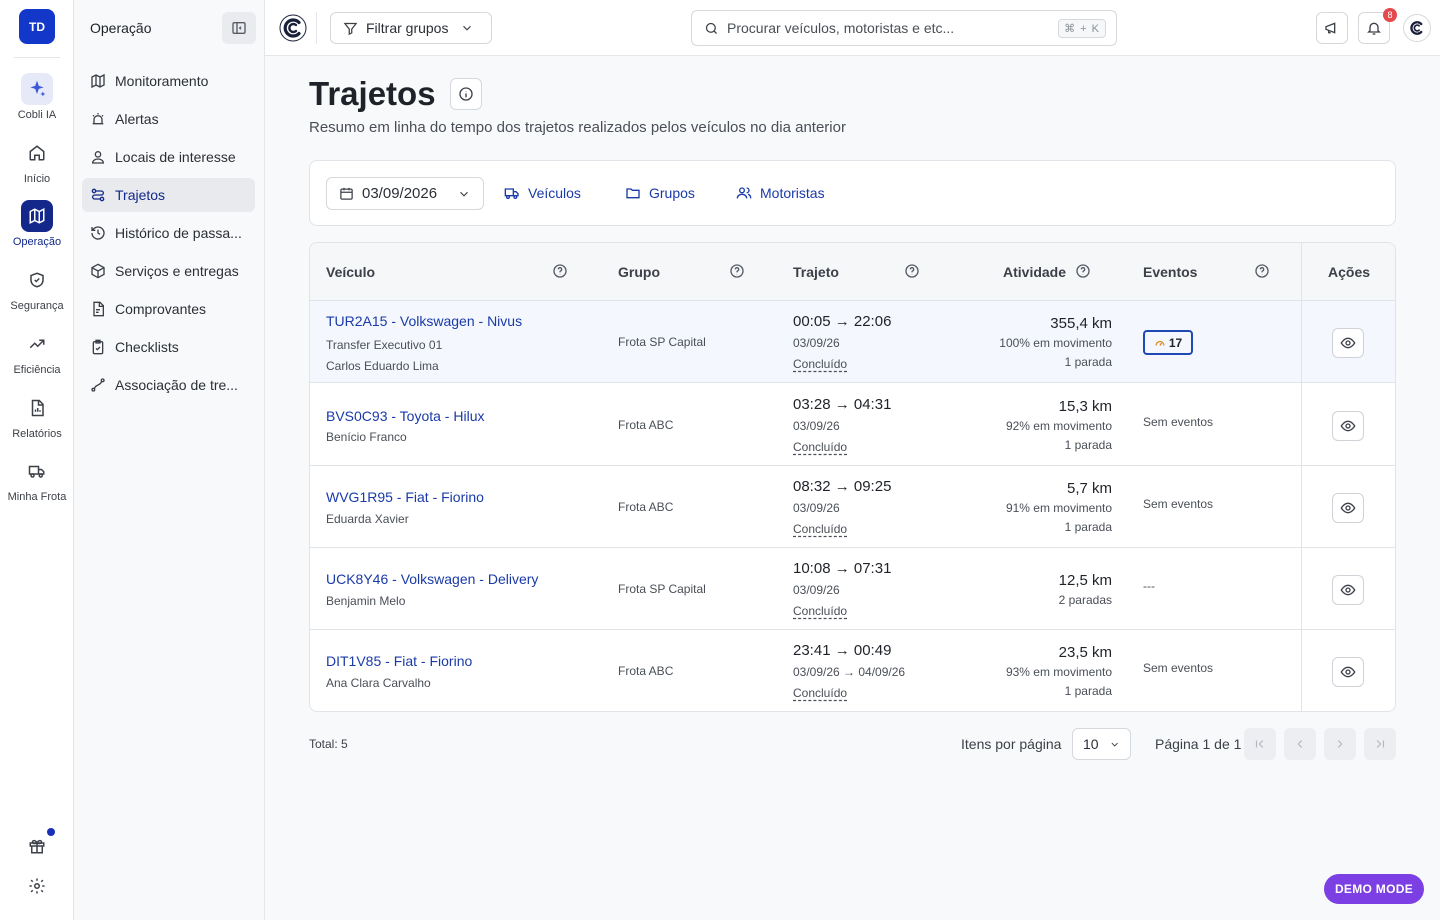 This screenshot has width=1440, height=920. Describe the element at coordinates (1085, 406) in the screenshot. I see `distance: 15,3 km` at that location.